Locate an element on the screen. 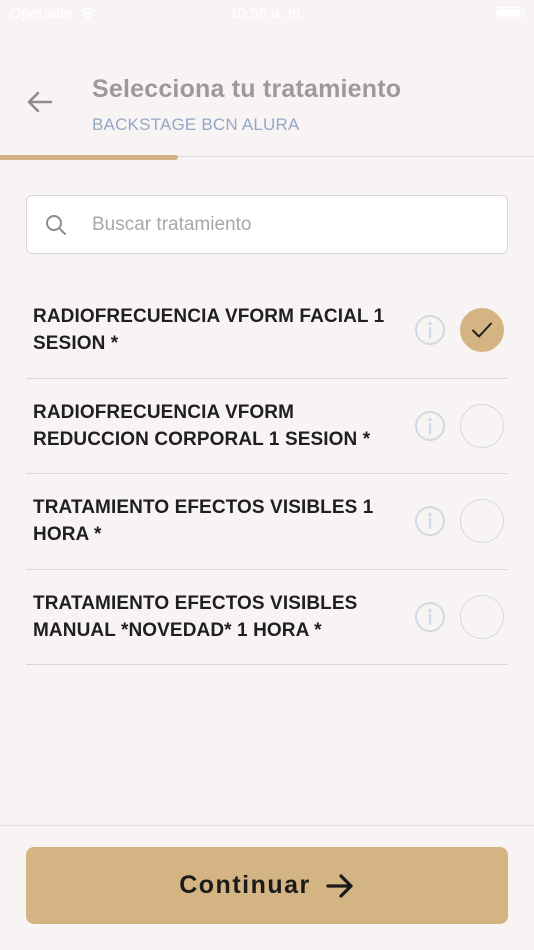 Image resolution: width=534 pixels, height=950 pixels. search-box is located at coordinates (267, 224).